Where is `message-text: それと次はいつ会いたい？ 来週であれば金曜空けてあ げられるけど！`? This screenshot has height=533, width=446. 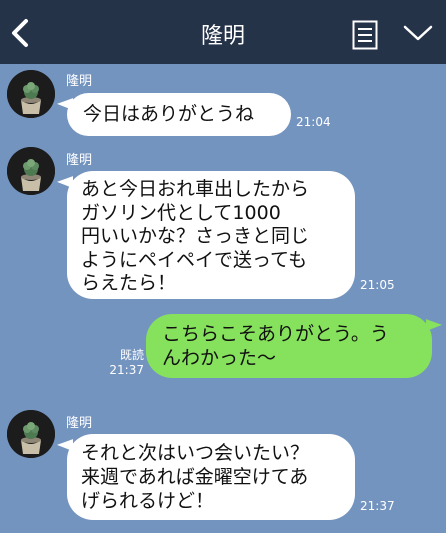 message-text: それと次はいつ会いたい？ 来週であれば金曜空けてあ げられるけど！ is located at coordinates (195, 477).